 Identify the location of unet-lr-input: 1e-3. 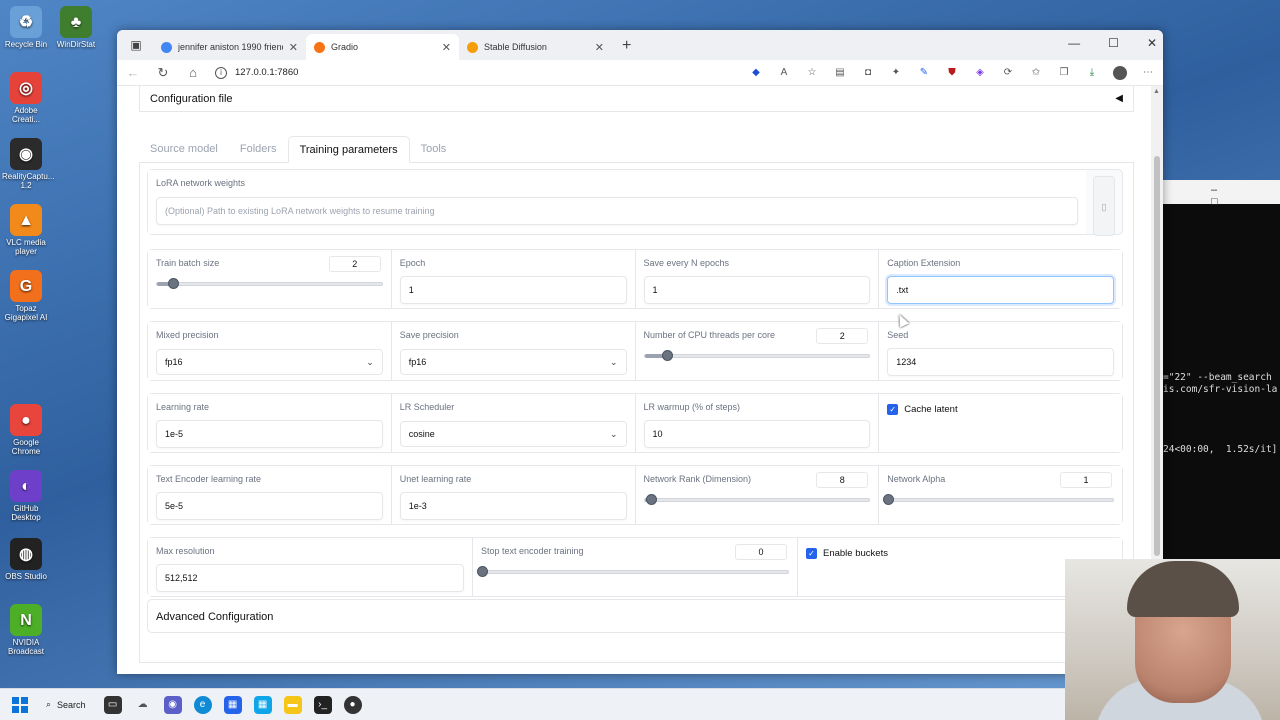
(513, 506).